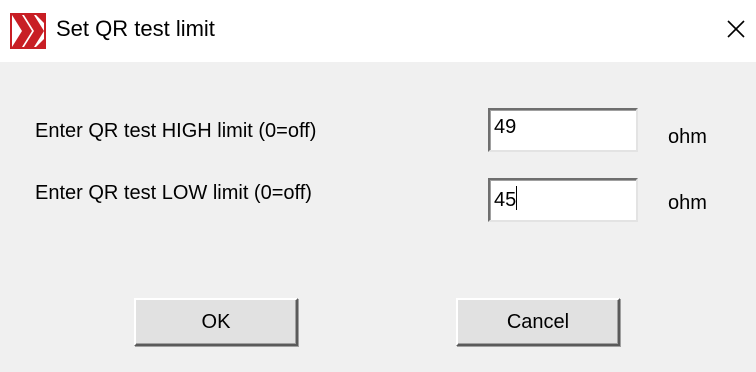 This screenshot has width=756, height=372. I want to click on cancel-button-label: Cancel, so click(538, 321).